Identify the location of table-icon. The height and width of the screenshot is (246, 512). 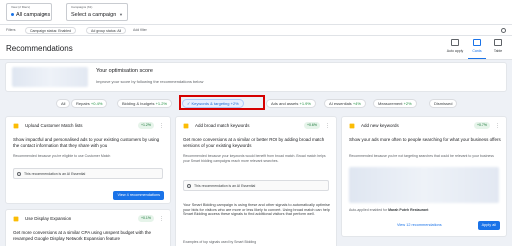
(498, 42).